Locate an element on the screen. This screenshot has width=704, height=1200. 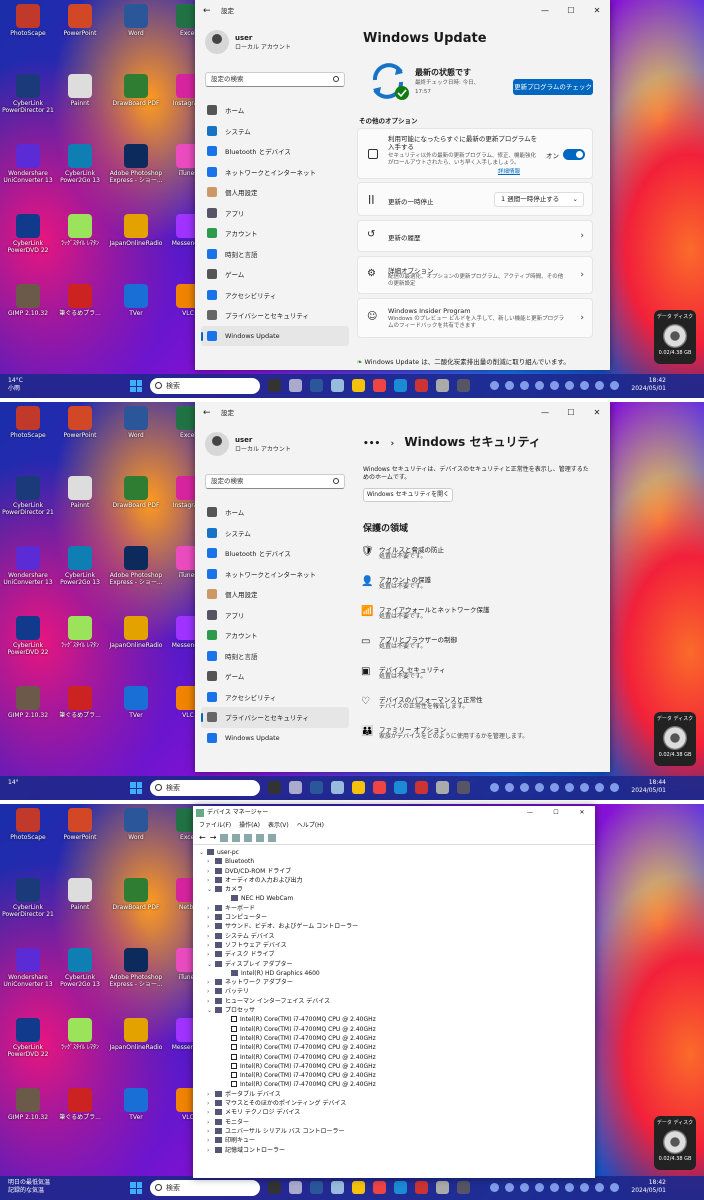
close-button: ✕ is located at coordinates (582, 813).